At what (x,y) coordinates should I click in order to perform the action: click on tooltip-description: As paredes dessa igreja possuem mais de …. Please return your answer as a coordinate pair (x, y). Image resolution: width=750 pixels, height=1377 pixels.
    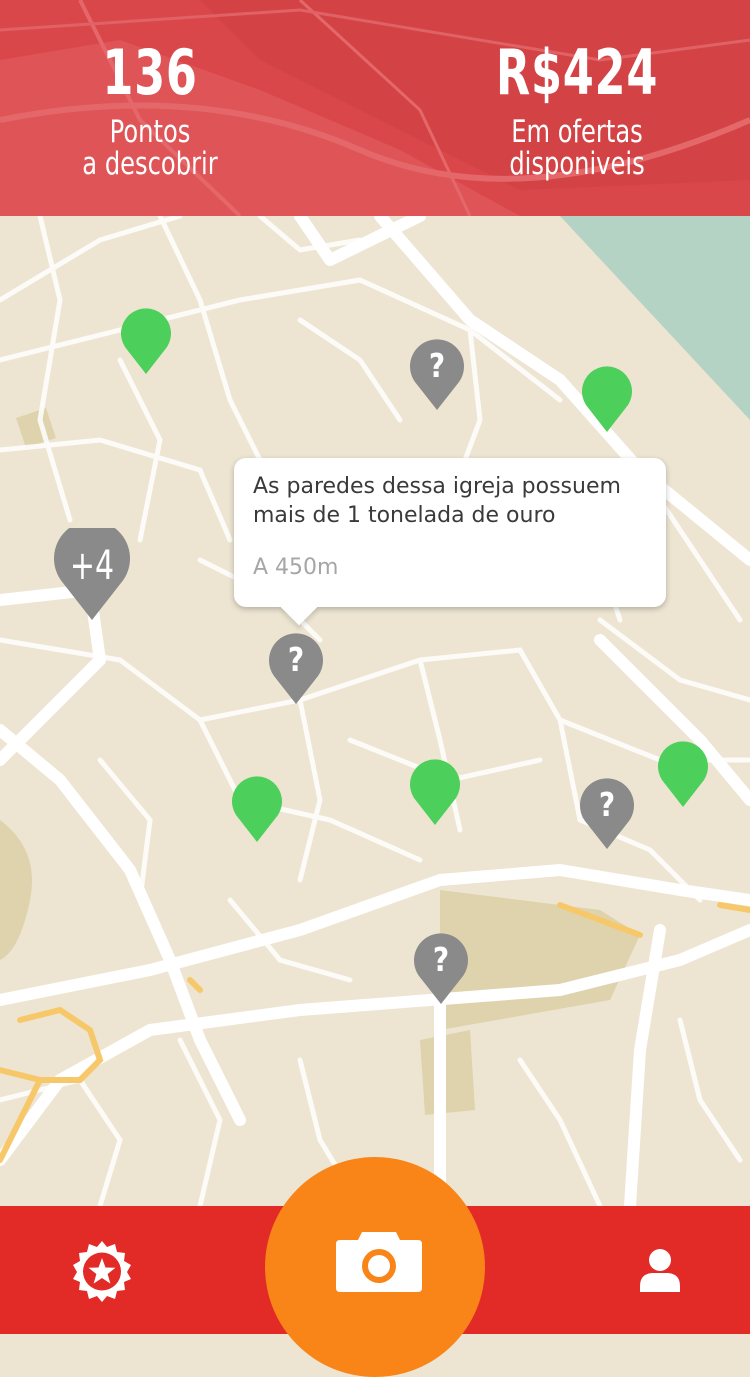
    Looking at the image, I should click on (437, 501).